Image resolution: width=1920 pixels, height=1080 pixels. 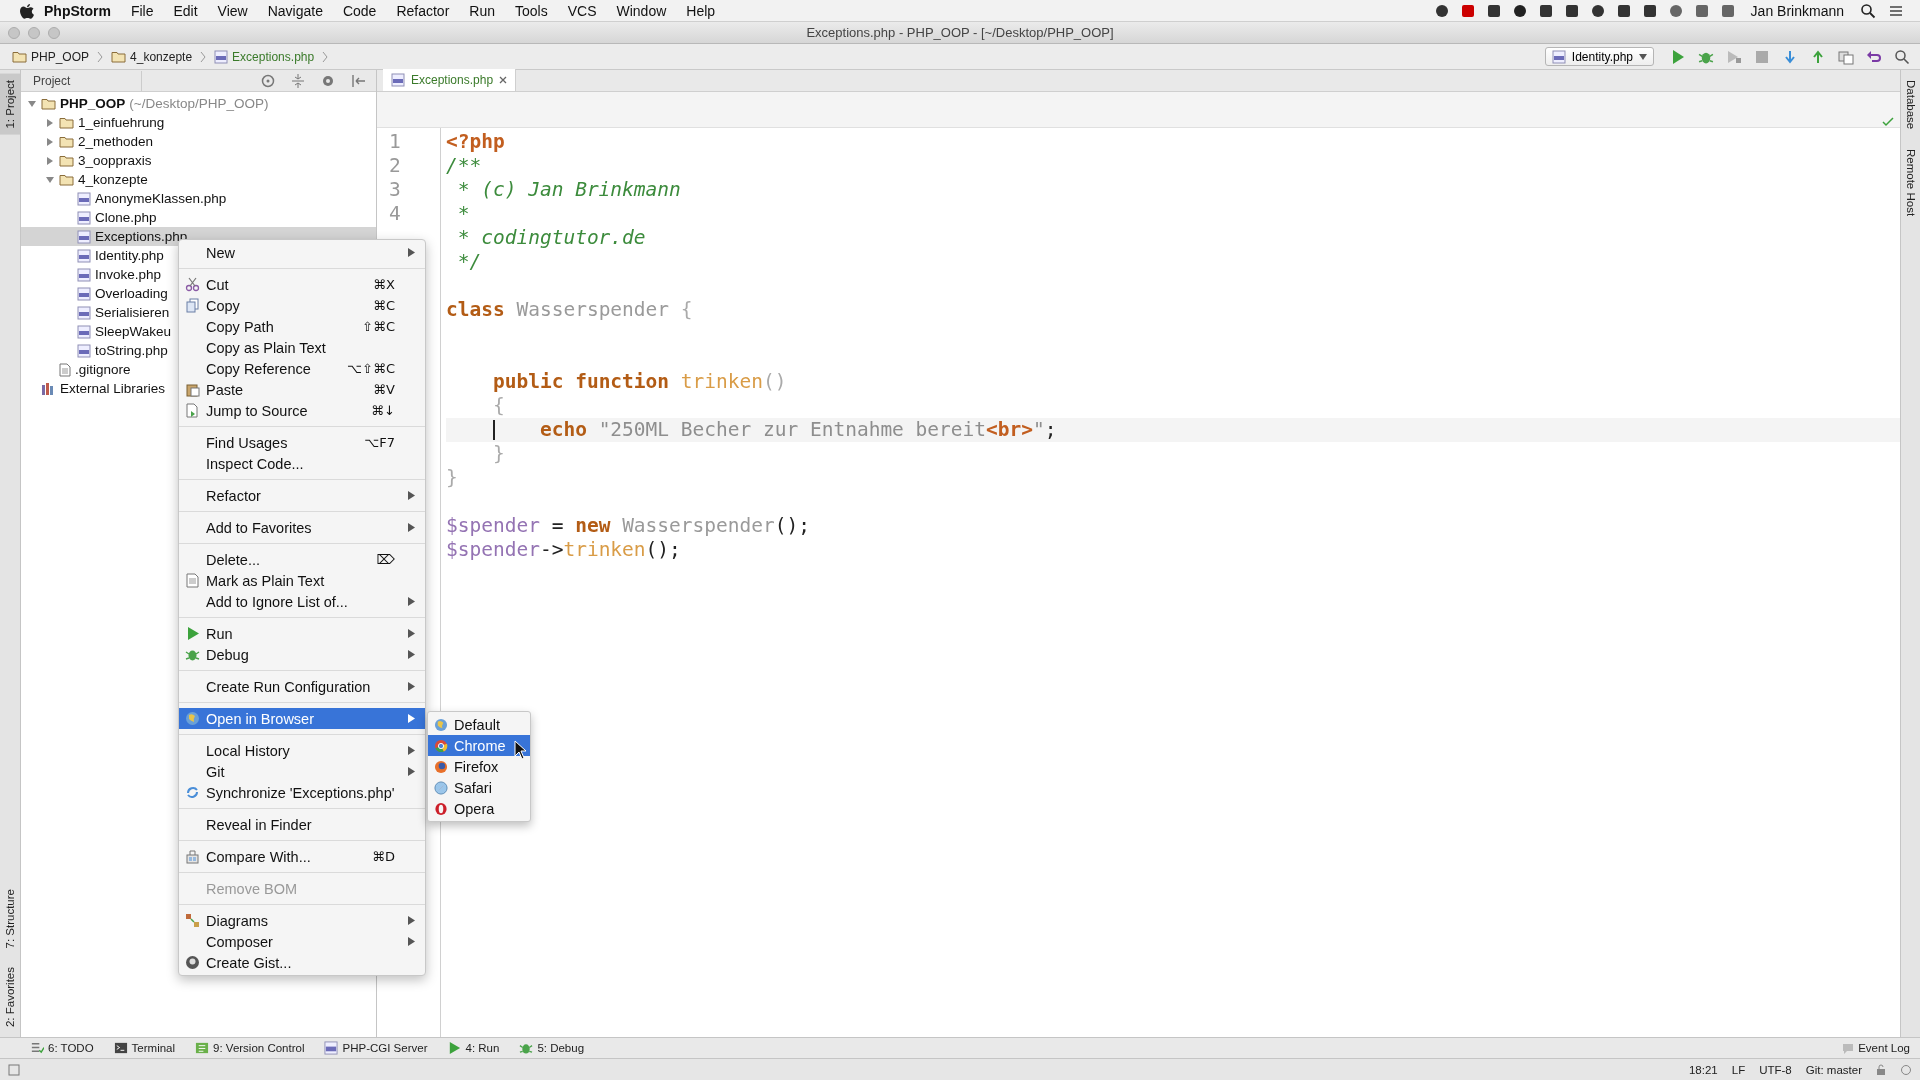 What do you see at coordinates (103, 369) in the screenshot?
I see `tree-item-label: .gitignore` at bounding box center [103, 369].